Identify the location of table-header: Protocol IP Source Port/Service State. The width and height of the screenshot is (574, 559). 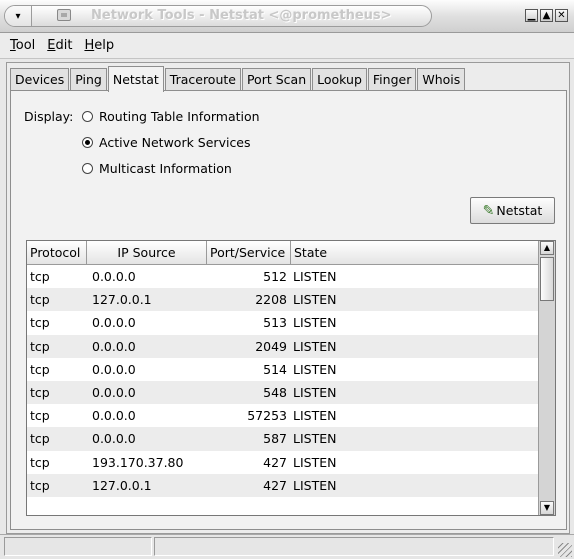
(282, 253).